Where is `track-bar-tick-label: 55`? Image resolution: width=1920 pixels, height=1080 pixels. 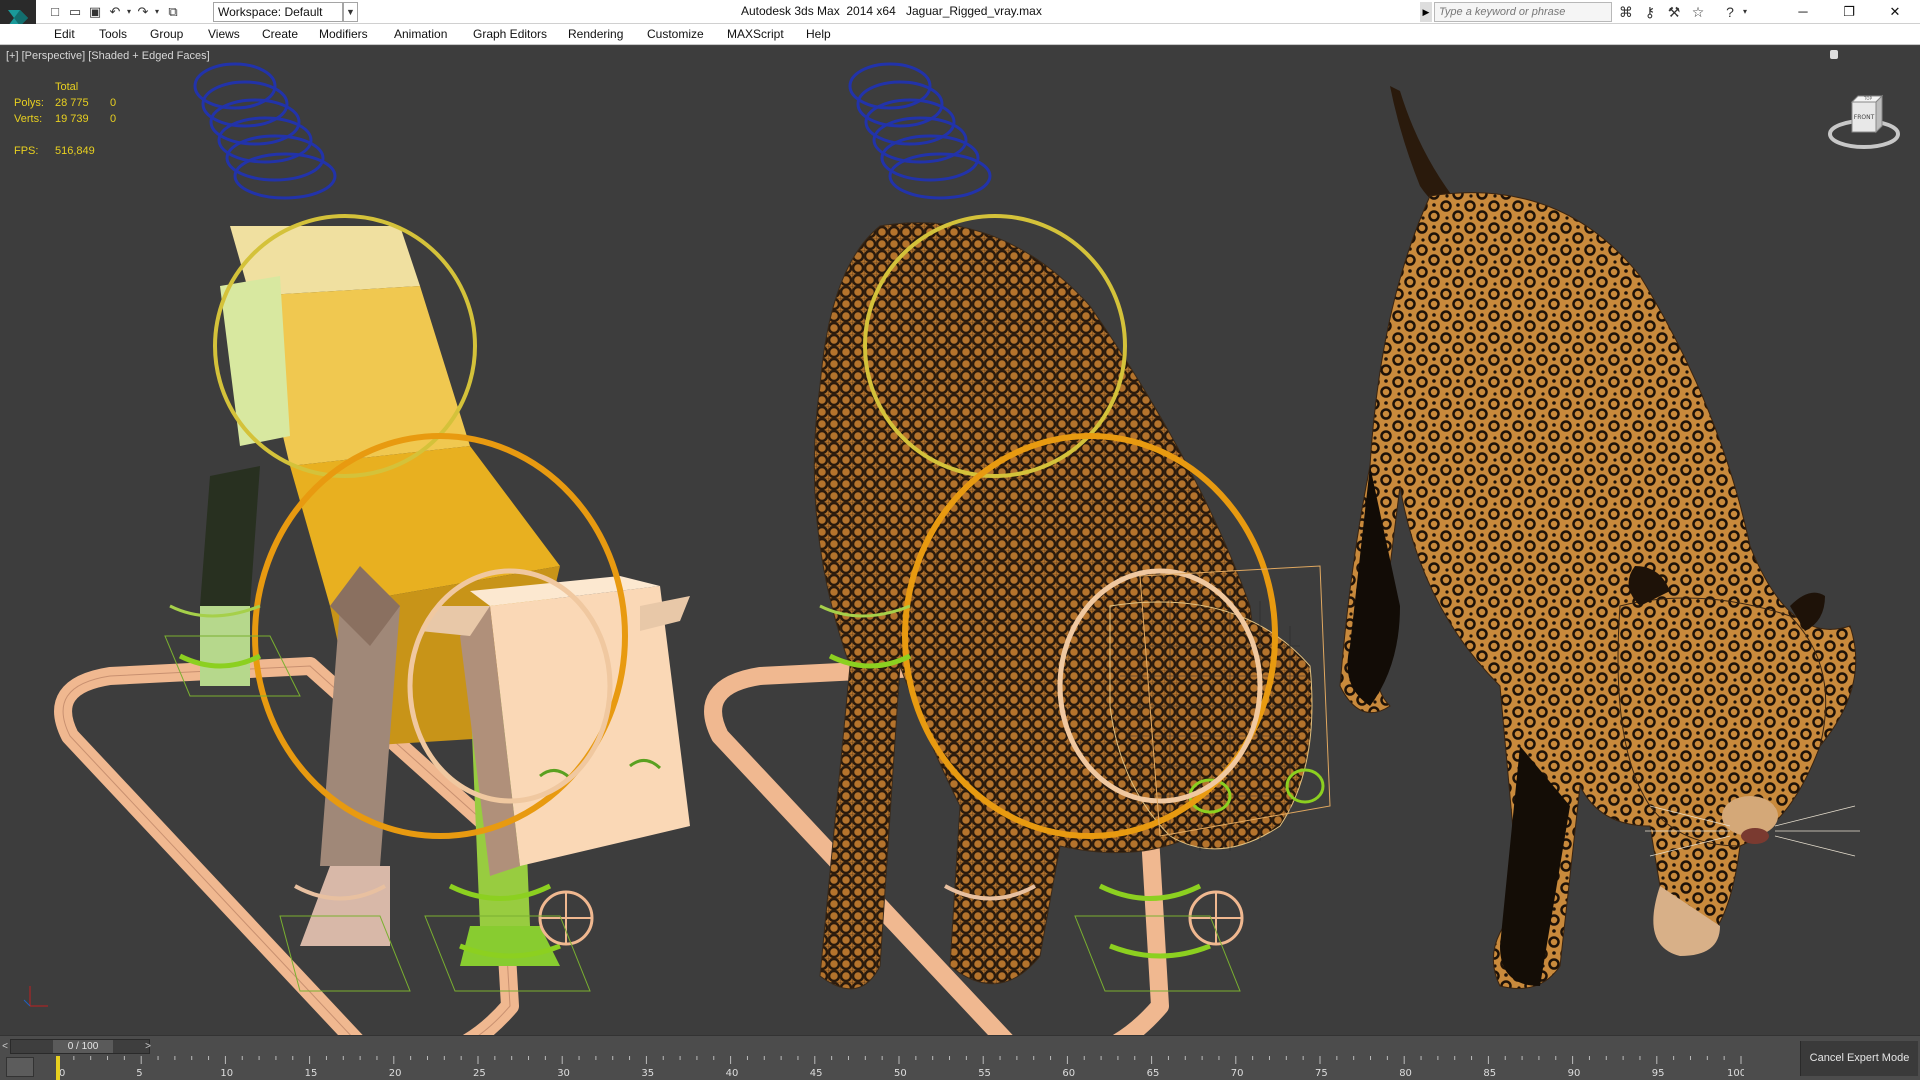 track-bar-tick-label: 55 is located at coordinates (984, 1073).